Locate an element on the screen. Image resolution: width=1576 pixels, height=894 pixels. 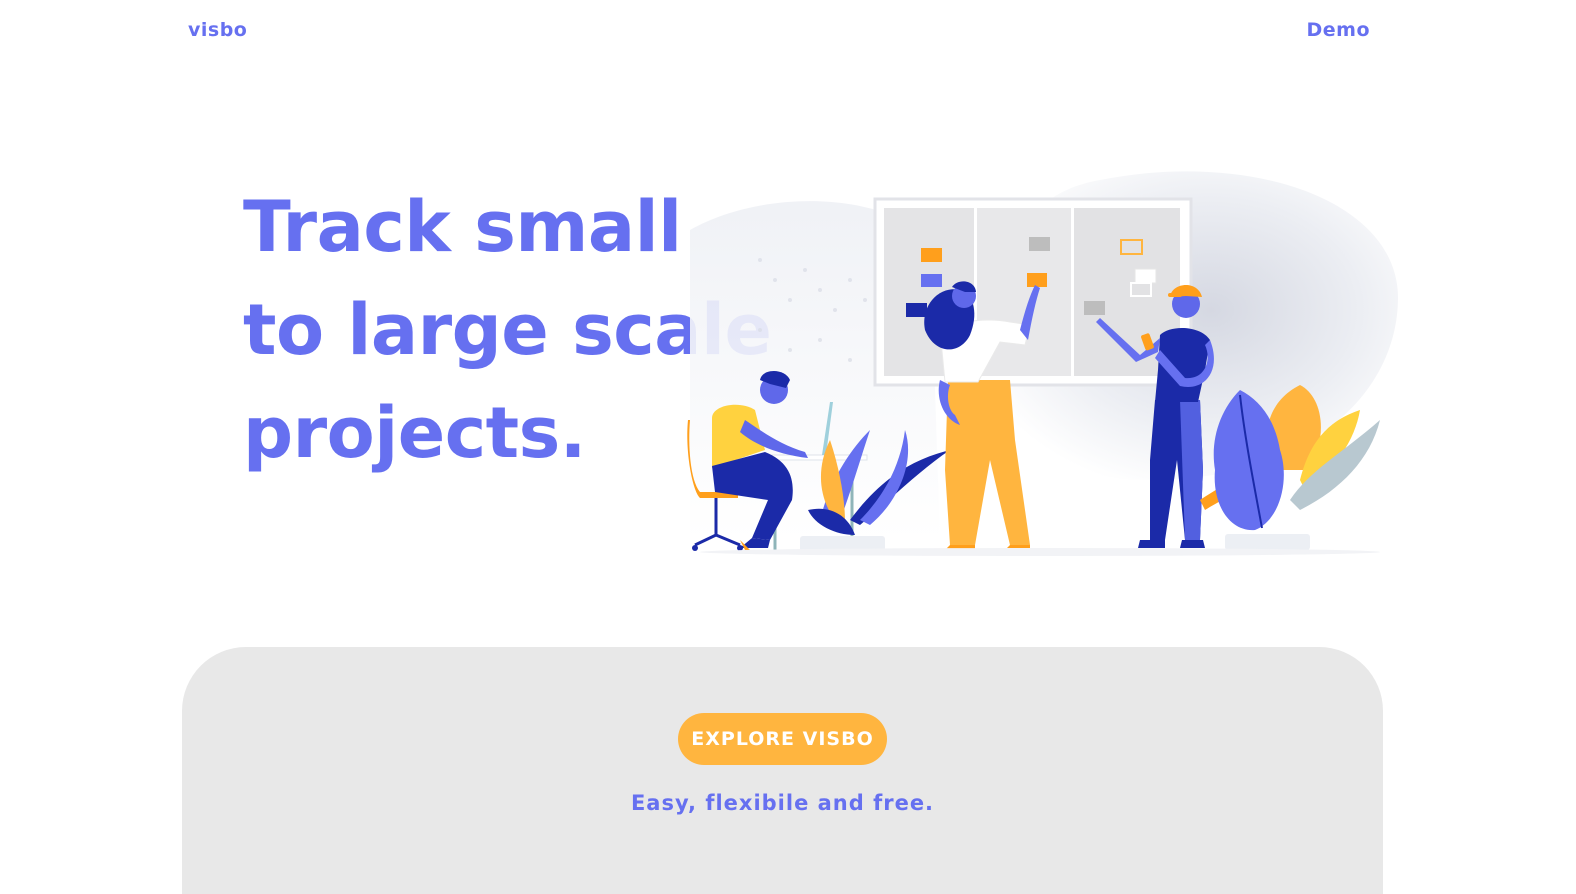
explore-visbo-button: EXPLORE VISBO is located at coordinates (782, 739).